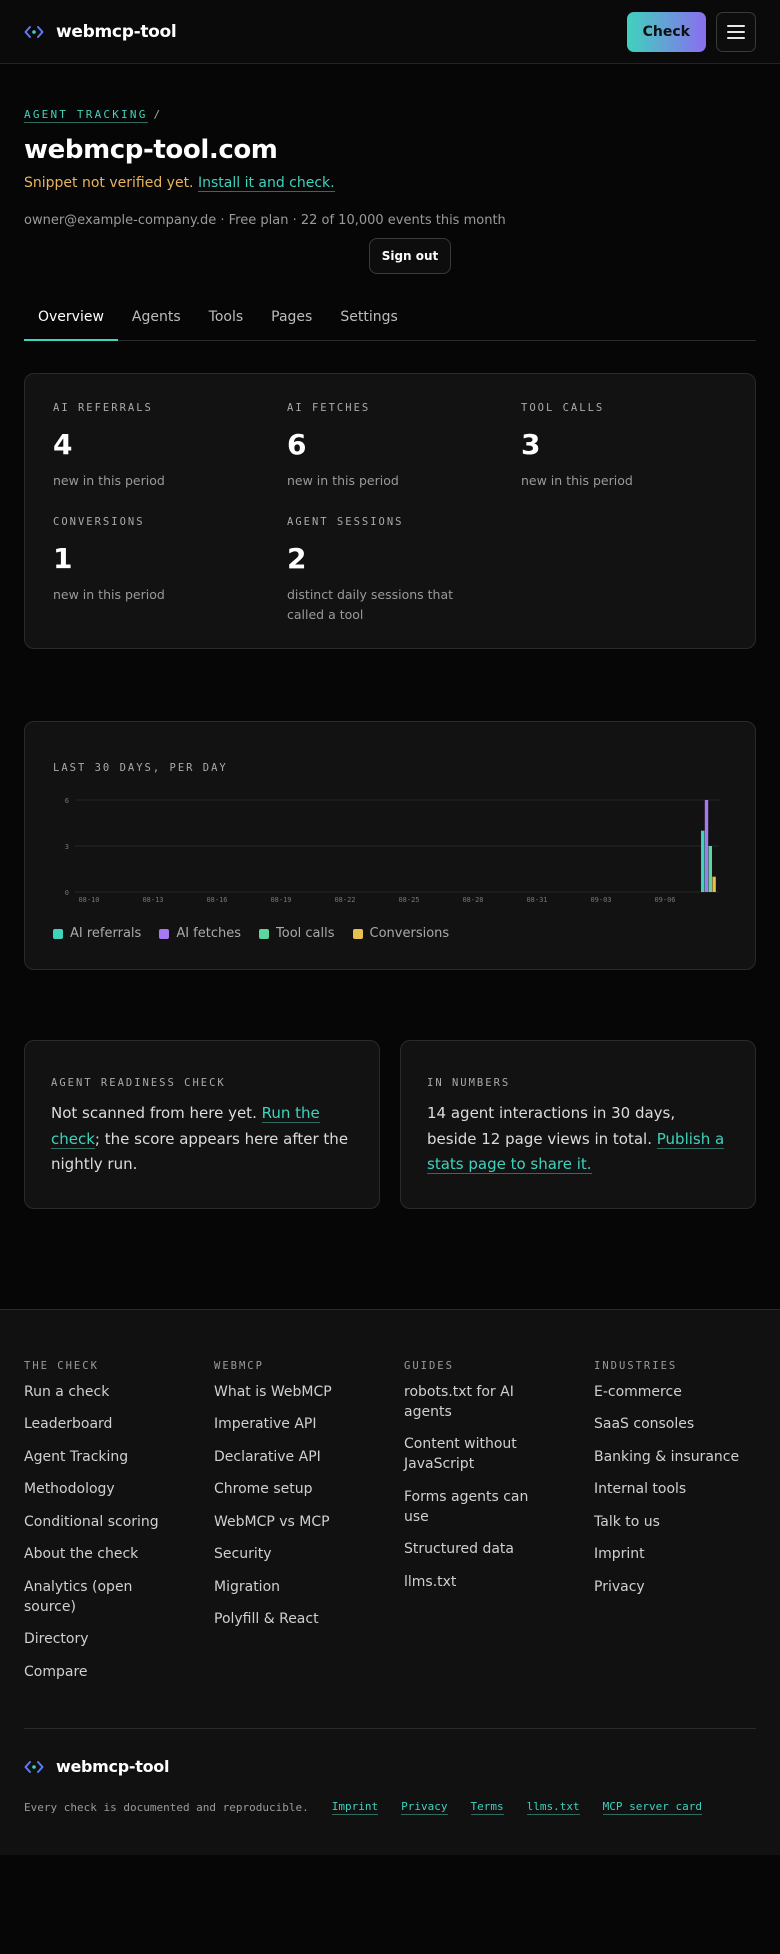 This screenshot has width=780, height=1954. Describe the element at coordinates (669, 1489) in the screenshot. I see `footer-link: Internal tools` at that location.